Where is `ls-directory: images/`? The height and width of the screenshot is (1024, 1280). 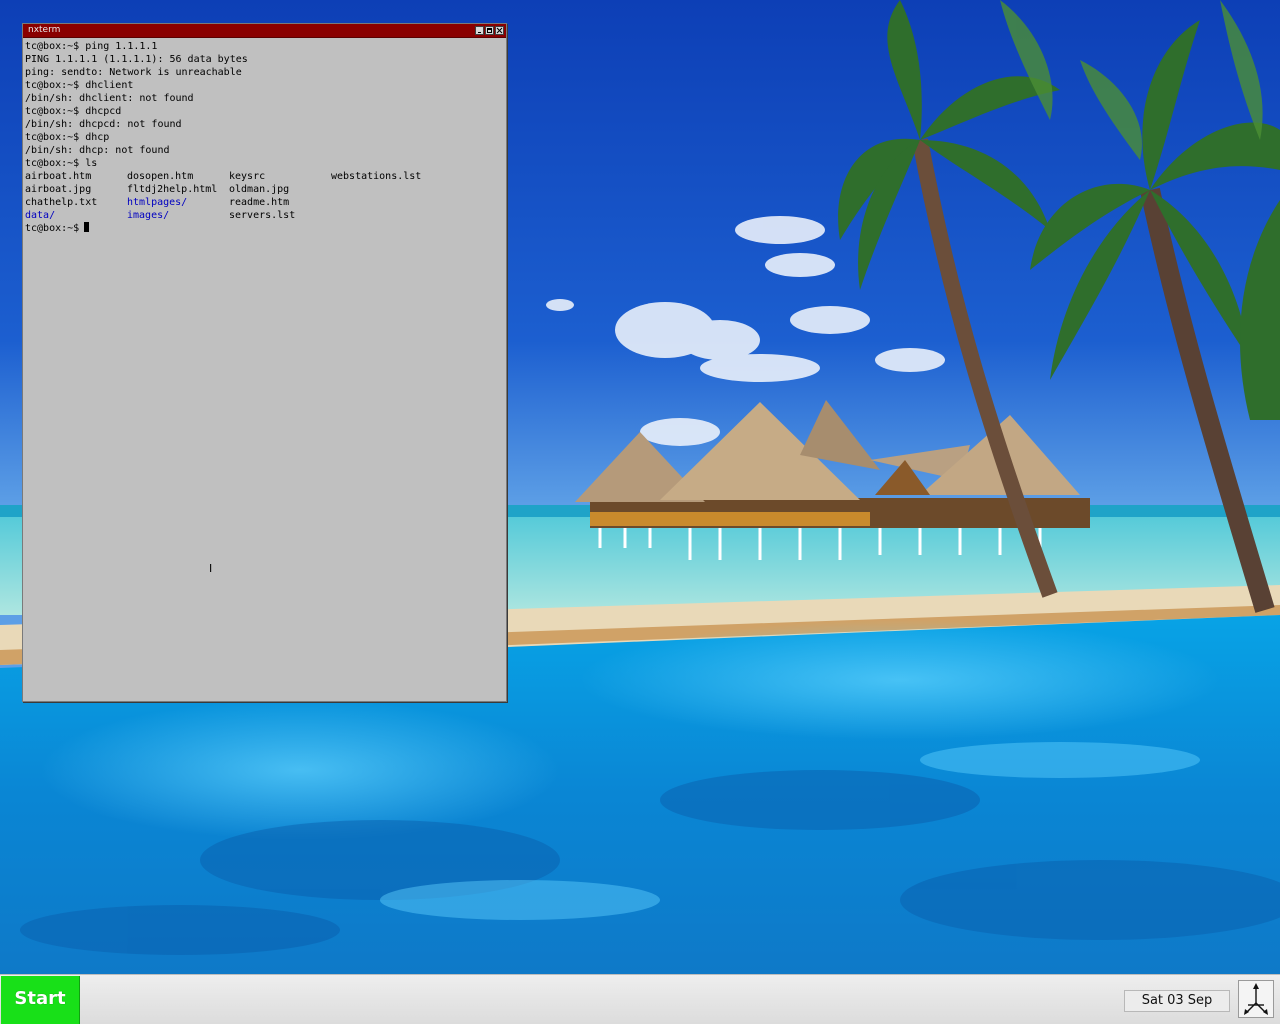
ls-directory: images/ is located at coordinates (148, 215).